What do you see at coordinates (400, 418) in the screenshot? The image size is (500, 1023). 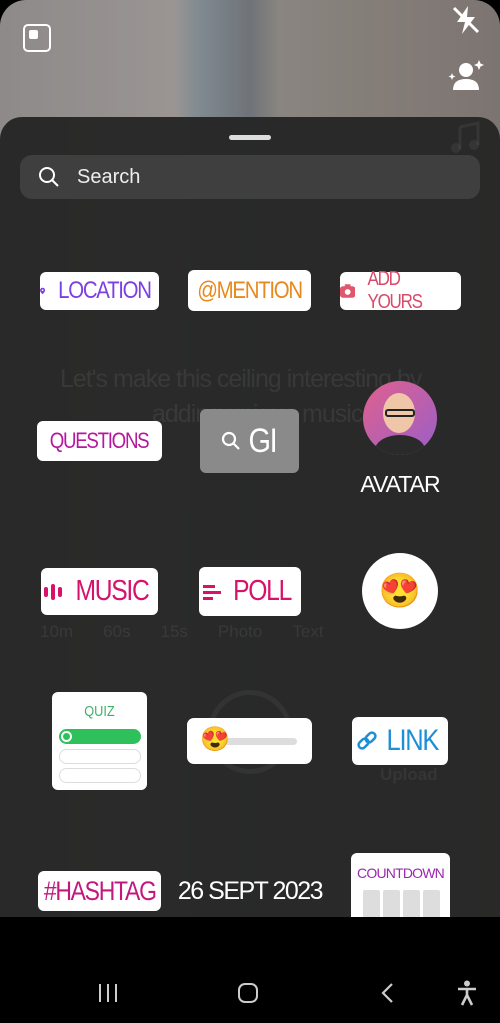 I see `avatar-sticker` at bounding box center [400, 418].